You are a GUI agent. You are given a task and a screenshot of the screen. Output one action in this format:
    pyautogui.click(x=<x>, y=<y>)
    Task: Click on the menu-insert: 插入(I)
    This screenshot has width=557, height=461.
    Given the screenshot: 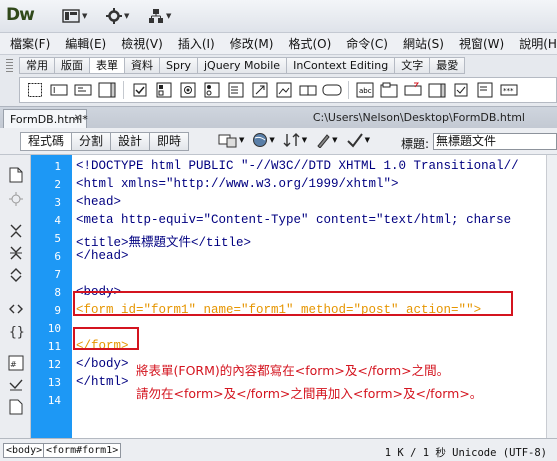 What is the action you would take?
    pyautogui.click(x=196, y=43)
    